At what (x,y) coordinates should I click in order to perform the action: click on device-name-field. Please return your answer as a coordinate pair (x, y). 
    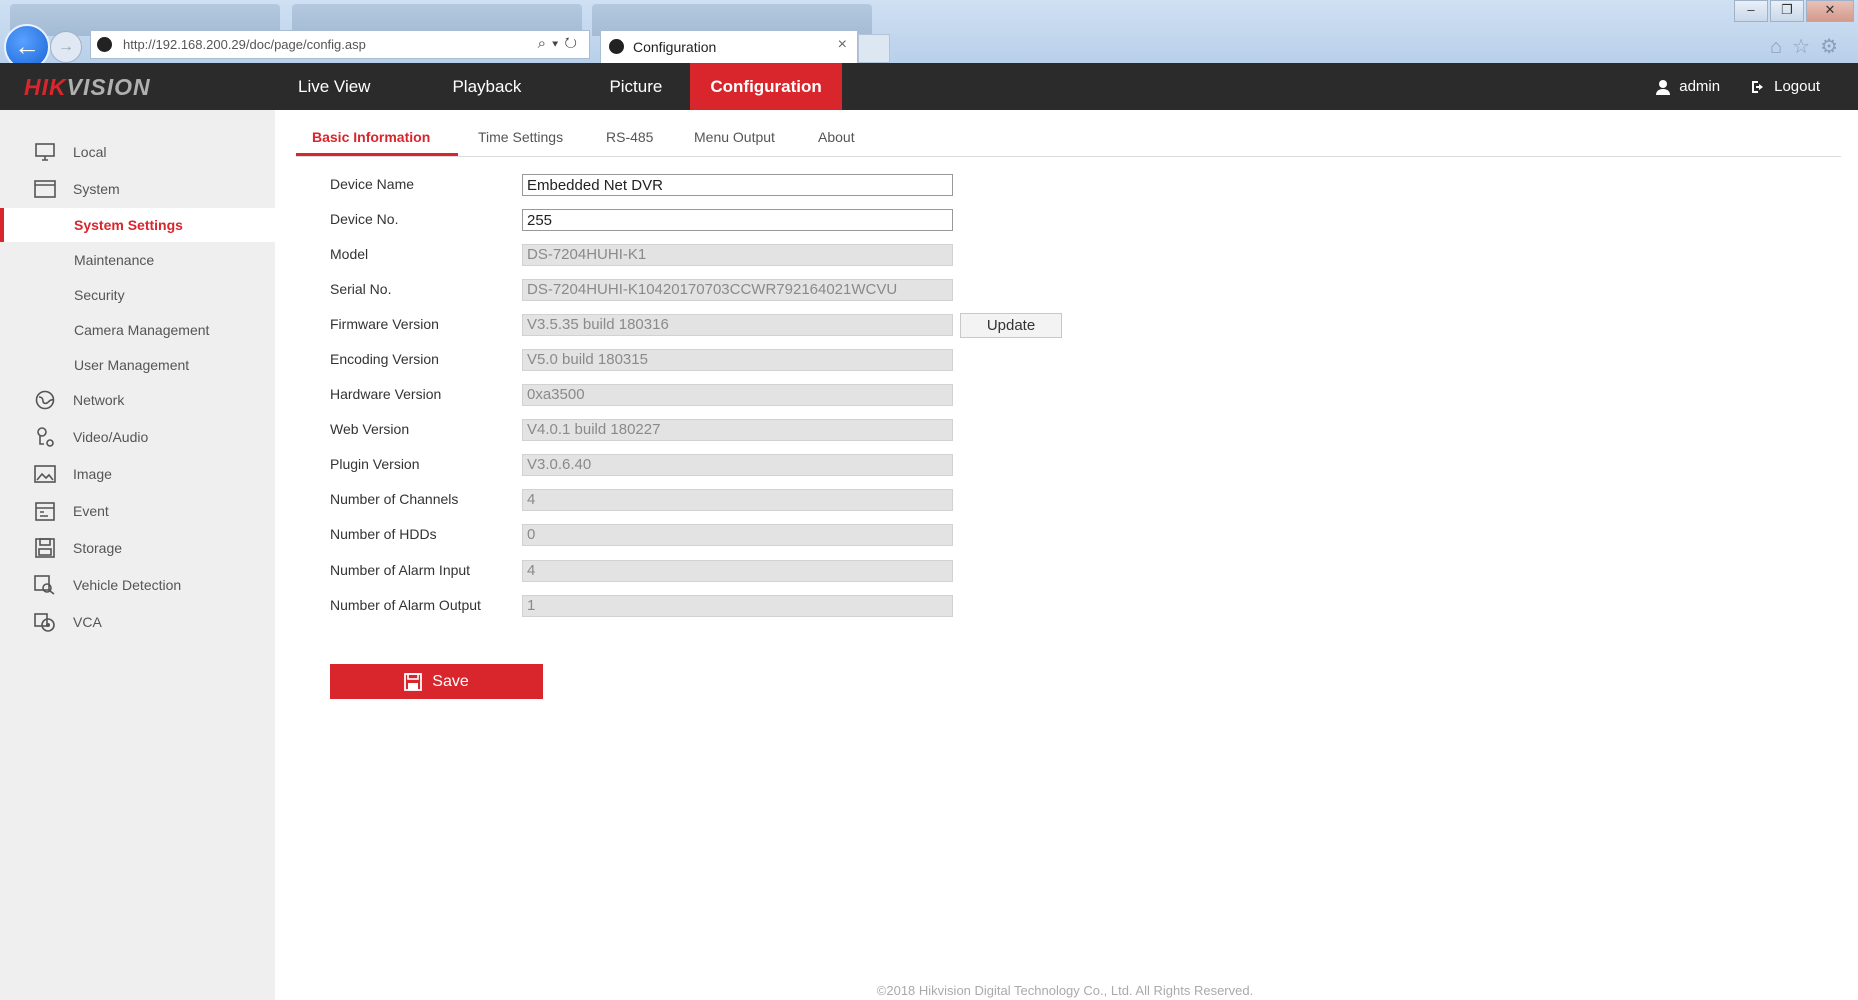
    Looking at the image, I should click on (737, 185).